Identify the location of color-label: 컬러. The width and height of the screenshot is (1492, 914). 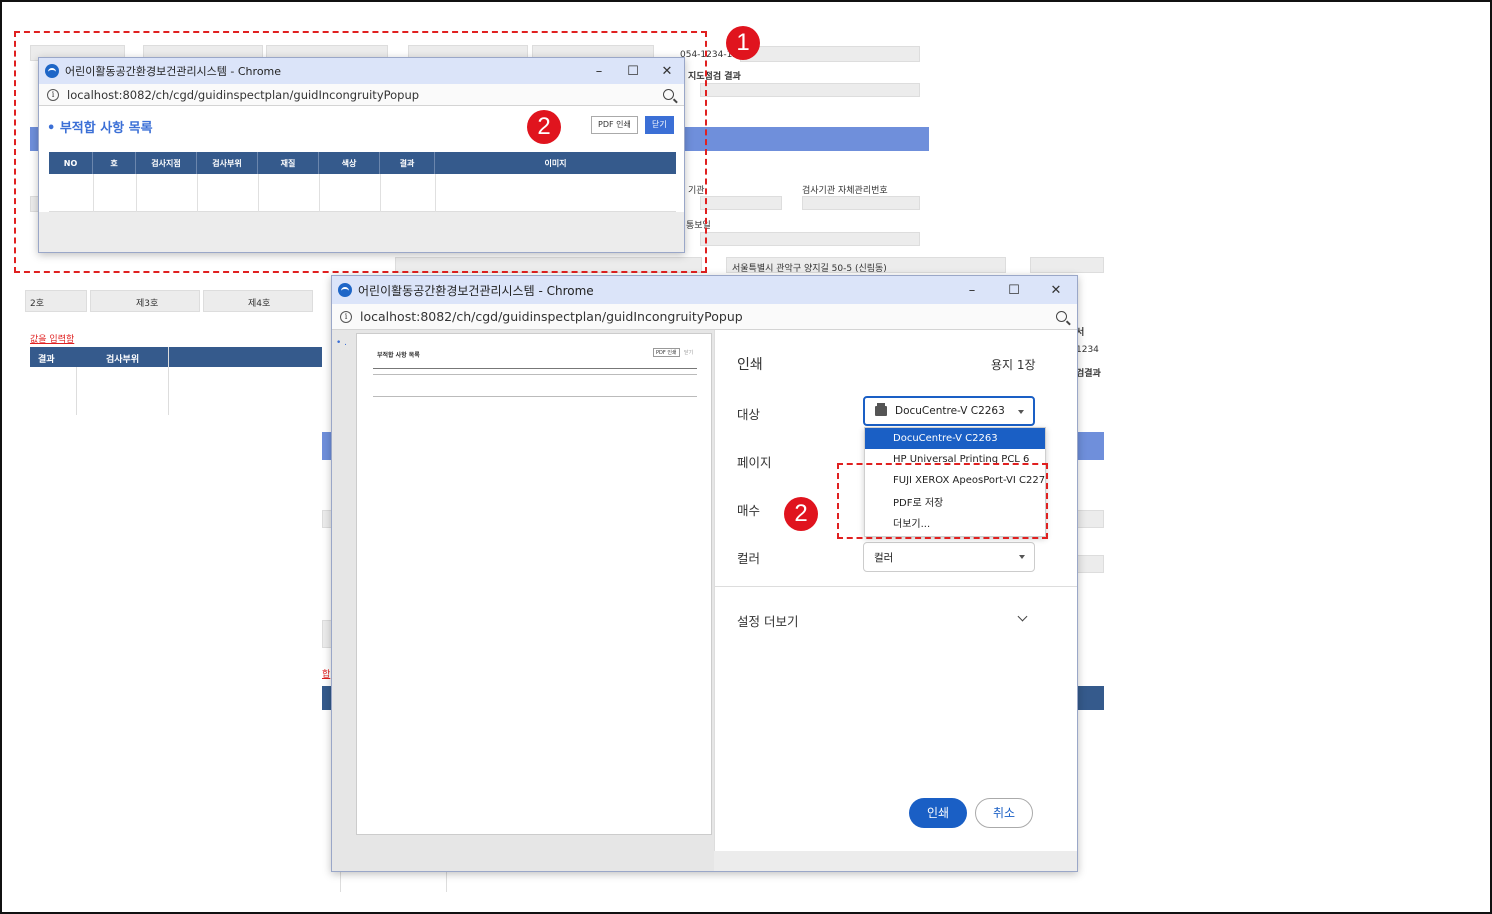
(749, 558).